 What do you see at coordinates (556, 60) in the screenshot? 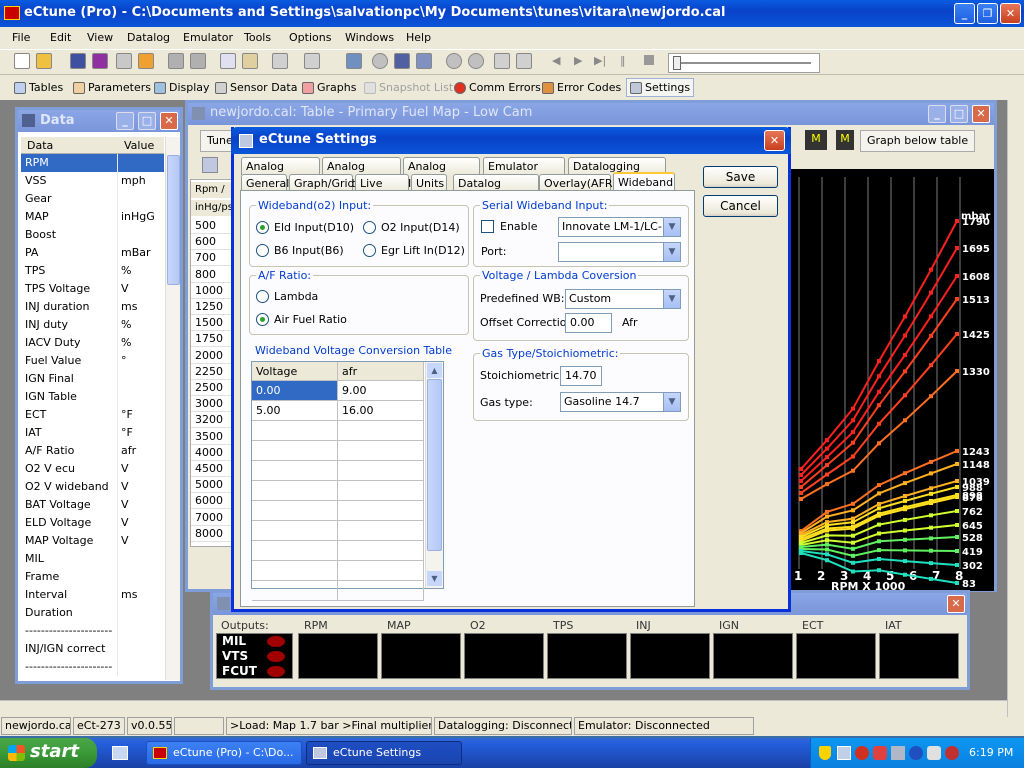
I see `prev-icon: ◀` at bounding box center [556, 60].